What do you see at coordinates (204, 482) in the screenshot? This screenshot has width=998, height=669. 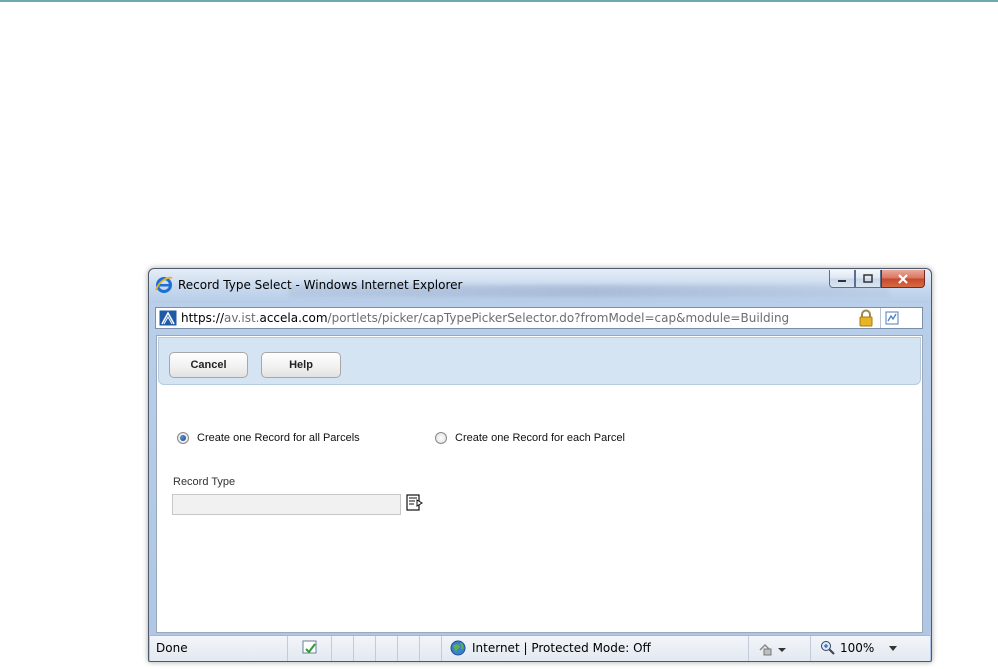 I see `record-type-label: Record Type` at bounding box center [204, 482].